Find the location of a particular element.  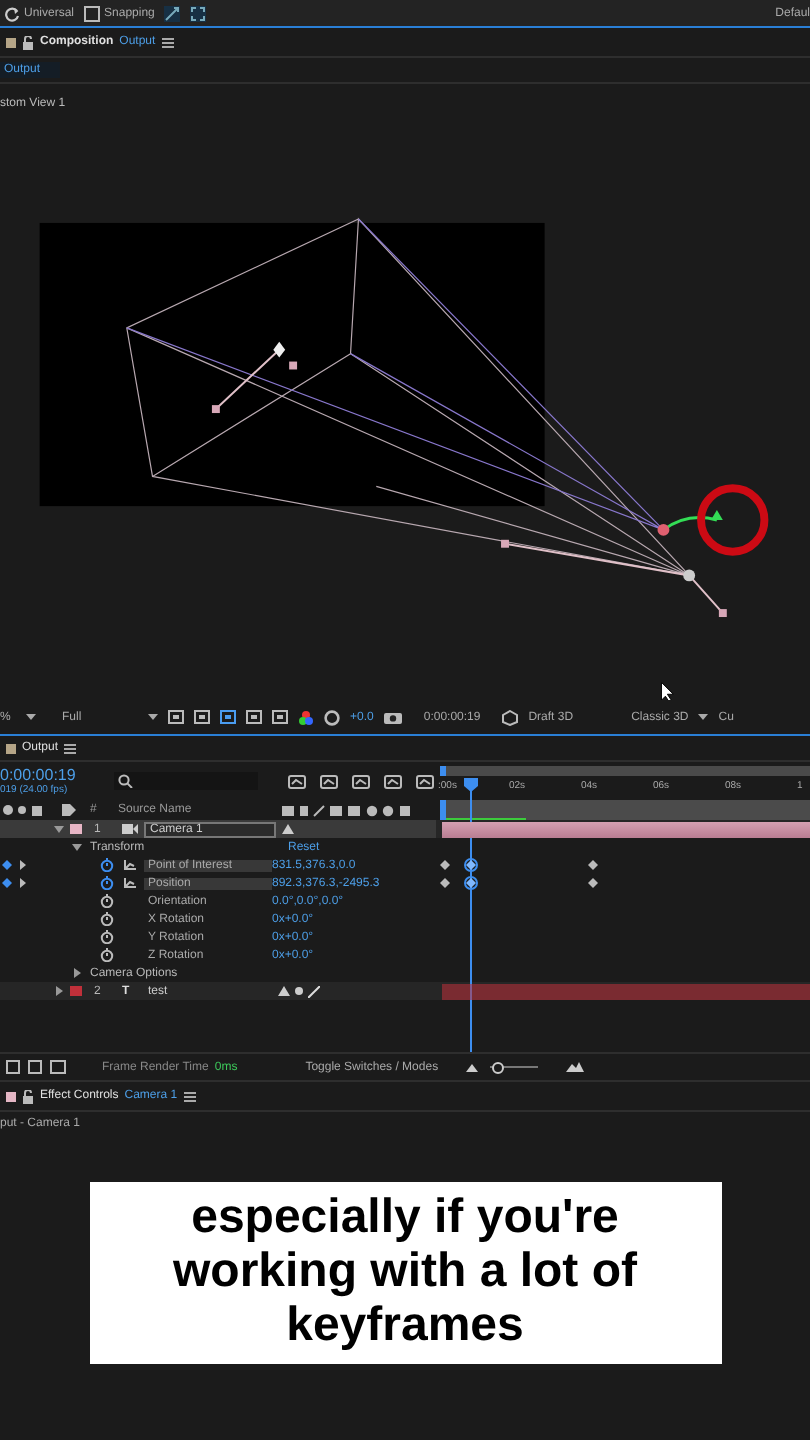

pen-icon is located at coordinates (172, 13).